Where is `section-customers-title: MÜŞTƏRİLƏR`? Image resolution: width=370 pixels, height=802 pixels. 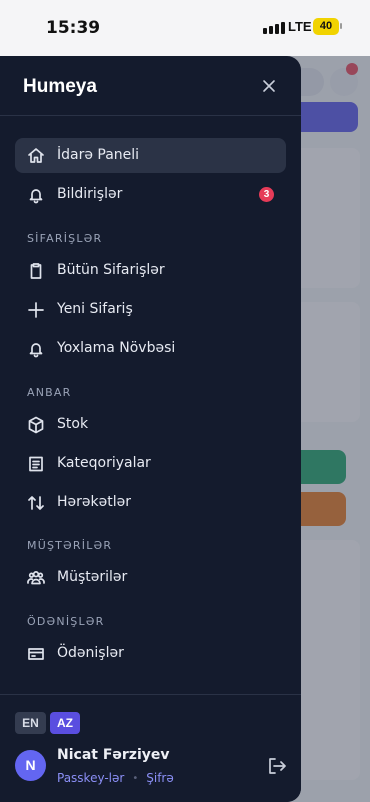 section-customers-title: MÜŞTƏRİLƏR is located at coordinates (70, 545).